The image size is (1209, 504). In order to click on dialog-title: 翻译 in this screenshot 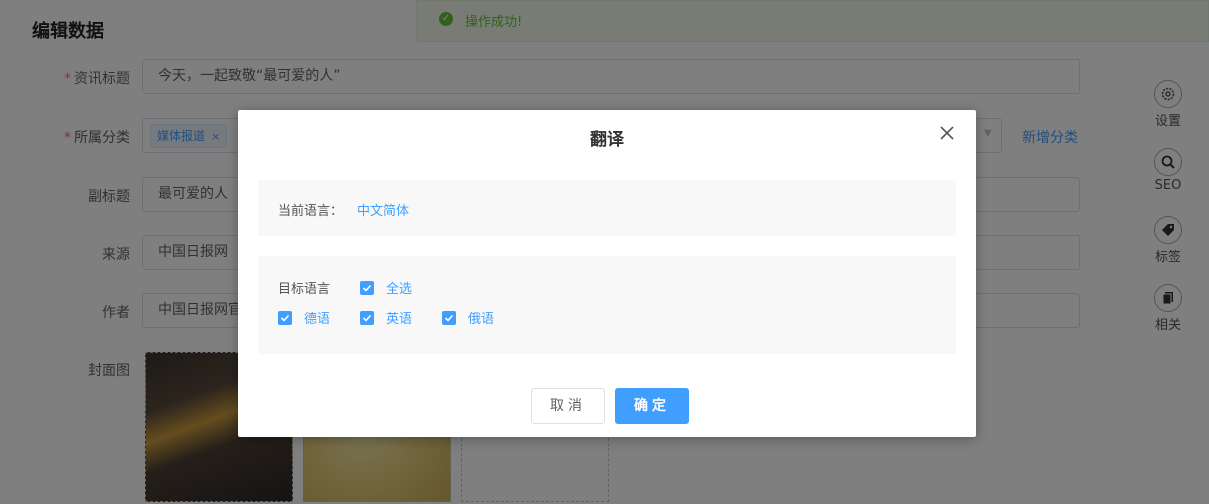, I will do `click(607, 140)`.